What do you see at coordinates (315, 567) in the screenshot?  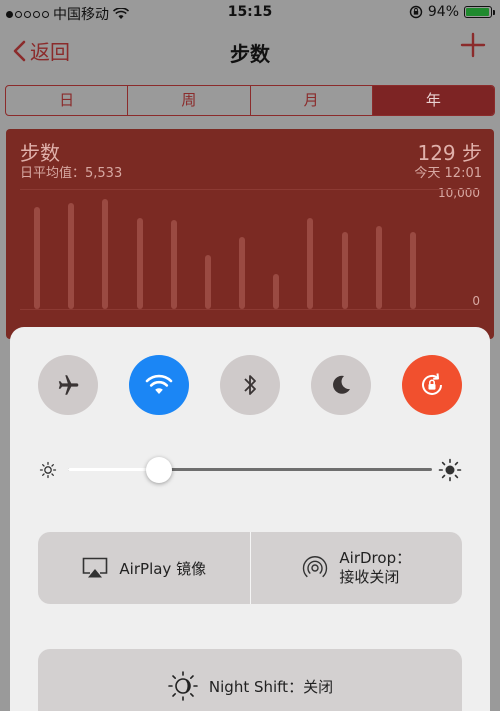 I see `airdrop-icon` at bounding box center [315, 567].